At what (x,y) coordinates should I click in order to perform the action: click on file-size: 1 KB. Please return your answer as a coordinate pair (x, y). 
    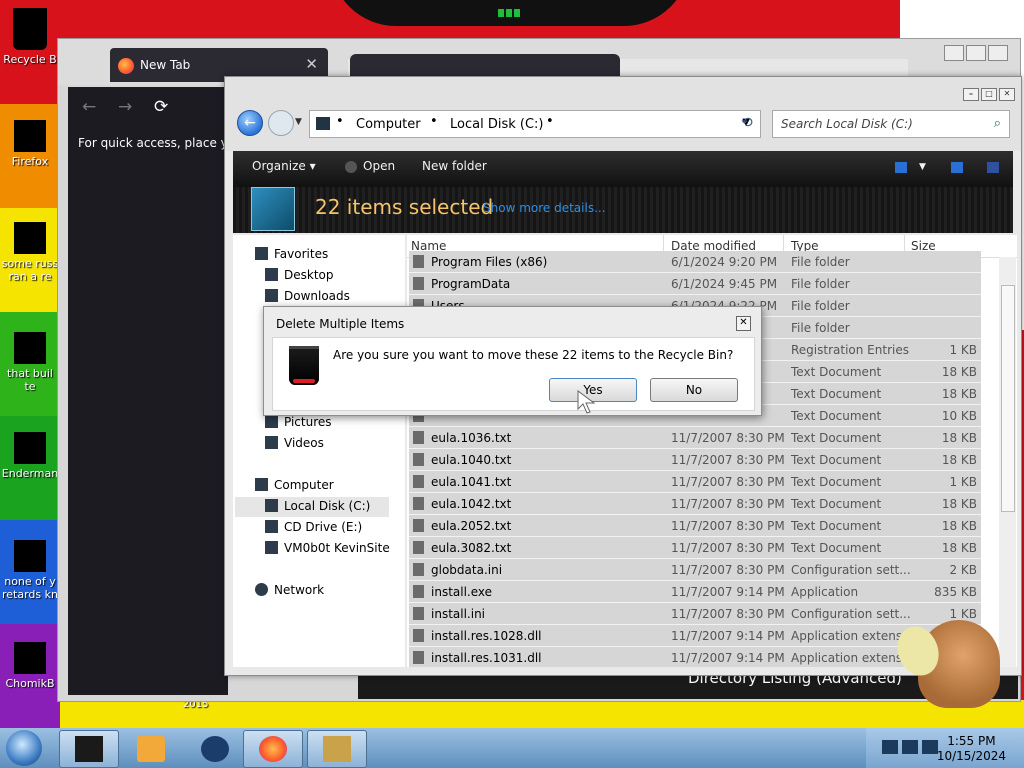
    Looking at the image, I should click on (963, 614).